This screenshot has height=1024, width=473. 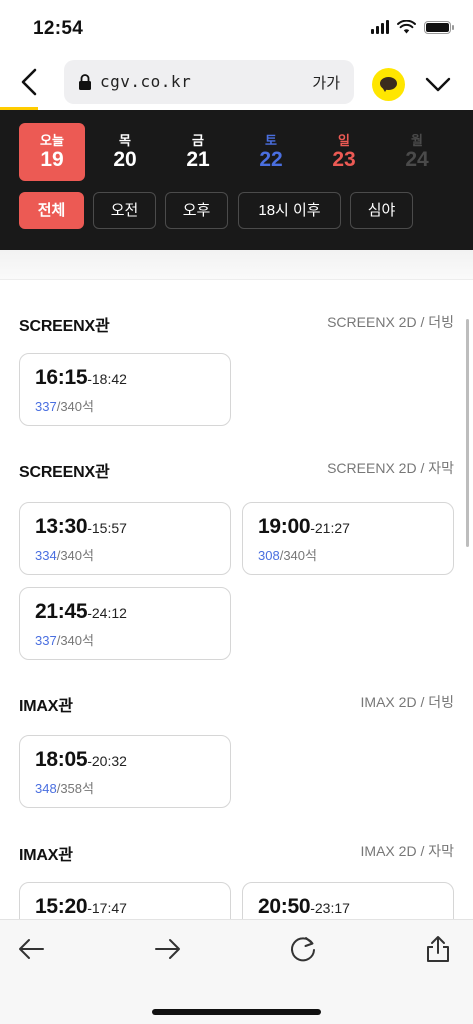 I want to click on showtime-times: 21:45-24:12, so click(x=81, y=612).